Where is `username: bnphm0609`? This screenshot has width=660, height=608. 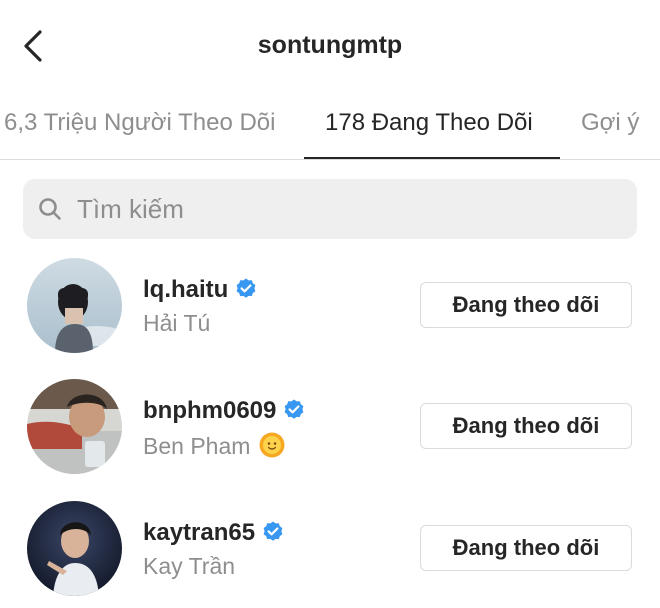
username: bnphm0609 is located at coordinates (224, 411).